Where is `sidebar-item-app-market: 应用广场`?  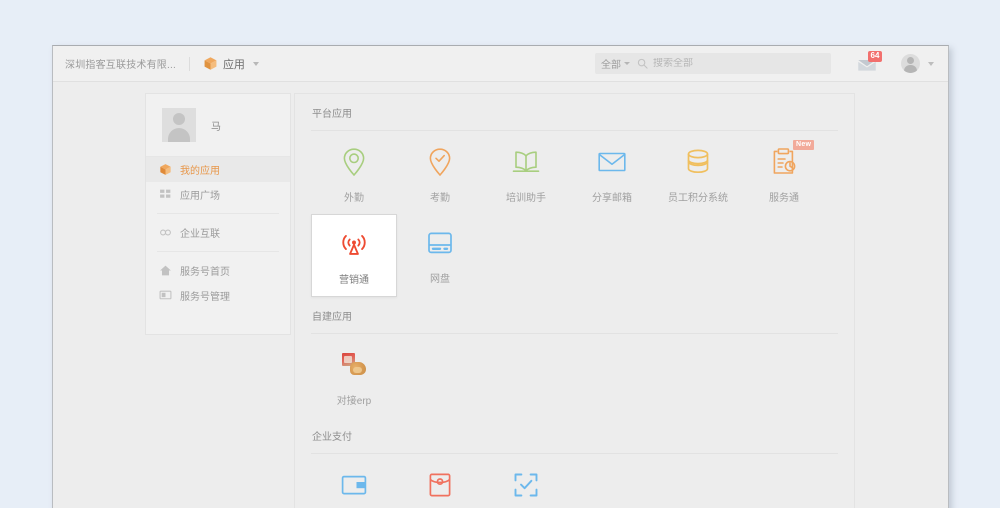 sidebar-item-app-market: 应用广场 is located at coordinates (218, 194).